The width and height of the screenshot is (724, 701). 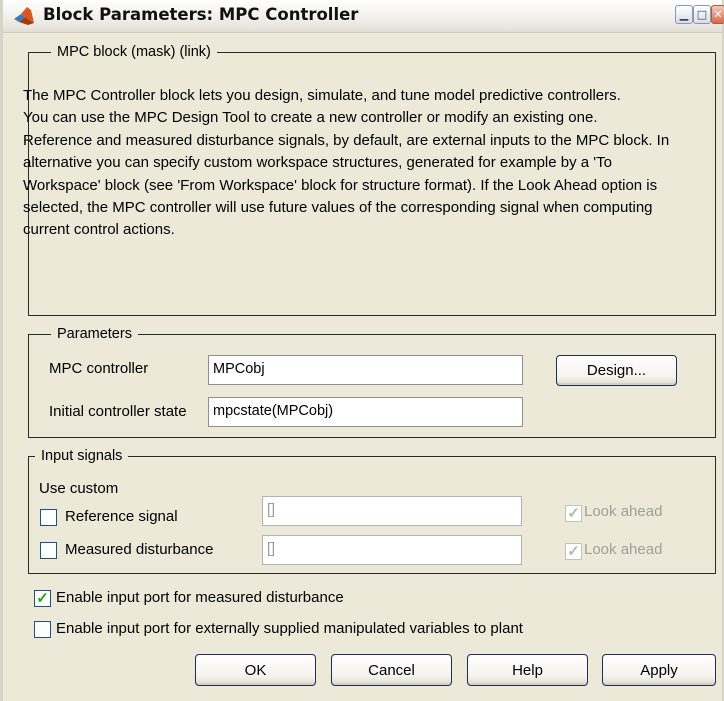 What do you see at coordinates (42, 598) in the screenshot?
I see `enable-md-port-checkbox: ✓` at bounding box center [42, 598].